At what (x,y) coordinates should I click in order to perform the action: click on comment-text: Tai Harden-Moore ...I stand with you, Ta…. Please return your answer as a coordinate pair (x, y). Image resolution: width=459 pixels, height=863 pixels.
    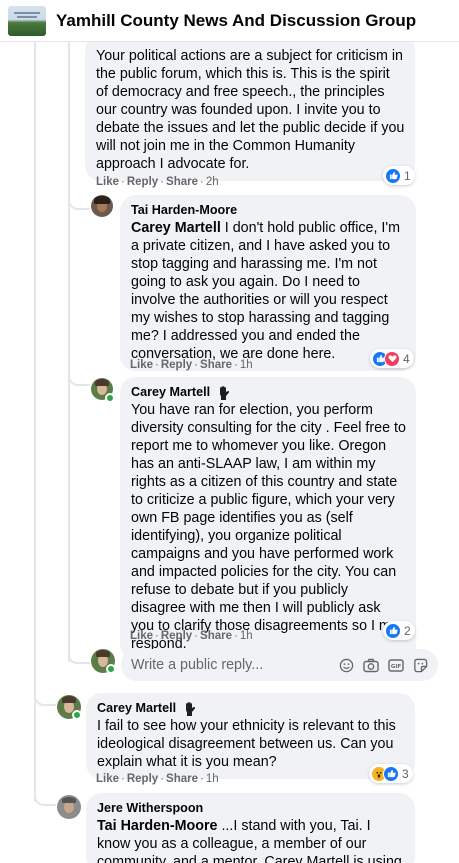
    Looking at the image, I should click on (251, 840).